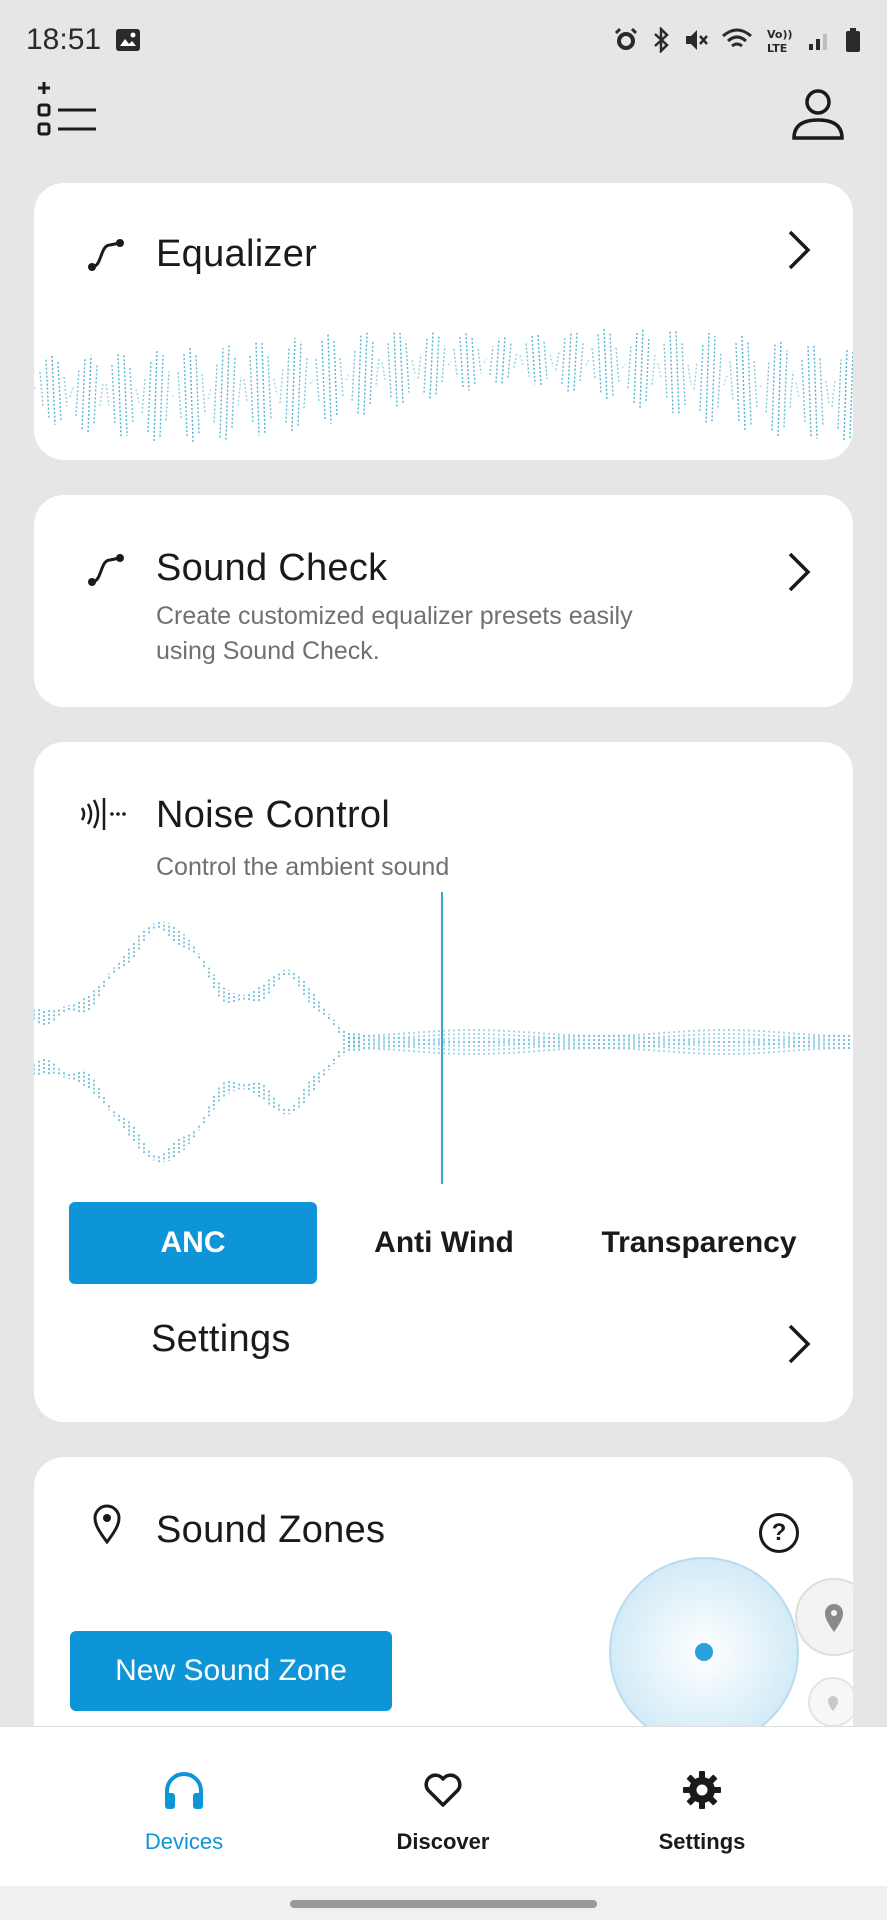 The width and height of the screenshot is (887, 1920). Describe the element at coordinates (107, 1524) in the screenshot. I see `location-pin-icon` at that location.